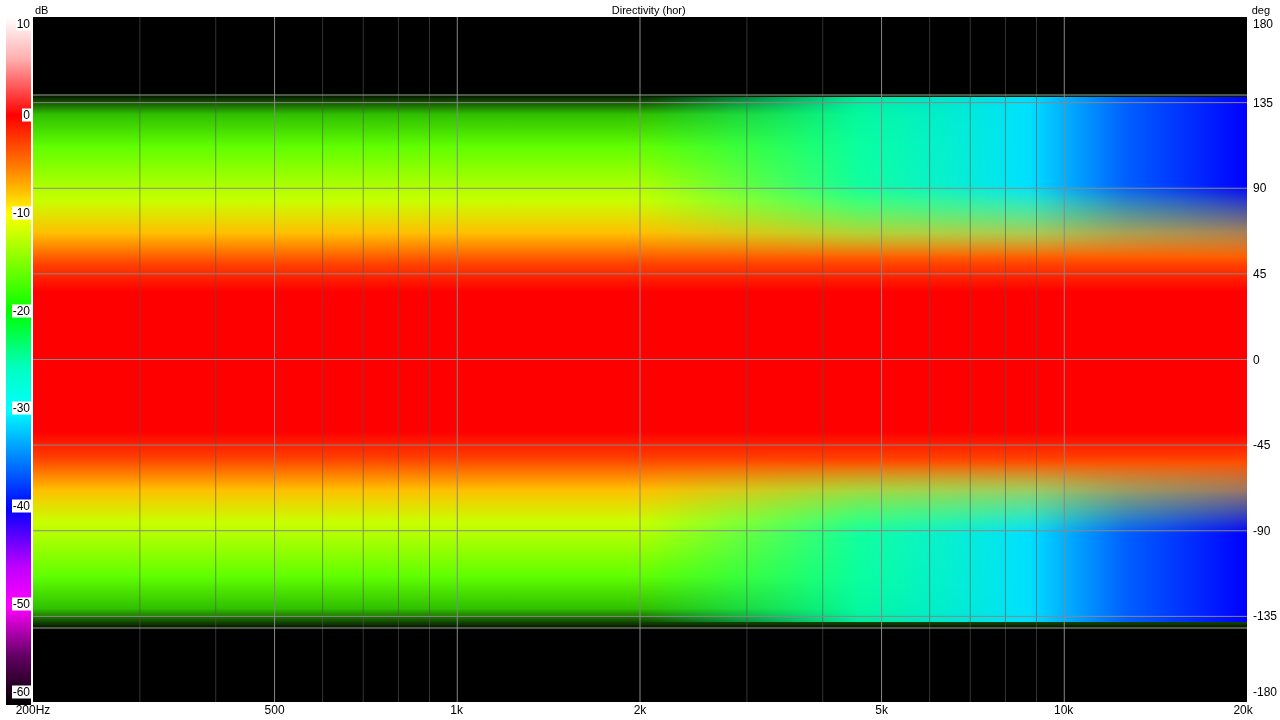  I want to click on angle-tick-label: -135, so click(1265, 616).